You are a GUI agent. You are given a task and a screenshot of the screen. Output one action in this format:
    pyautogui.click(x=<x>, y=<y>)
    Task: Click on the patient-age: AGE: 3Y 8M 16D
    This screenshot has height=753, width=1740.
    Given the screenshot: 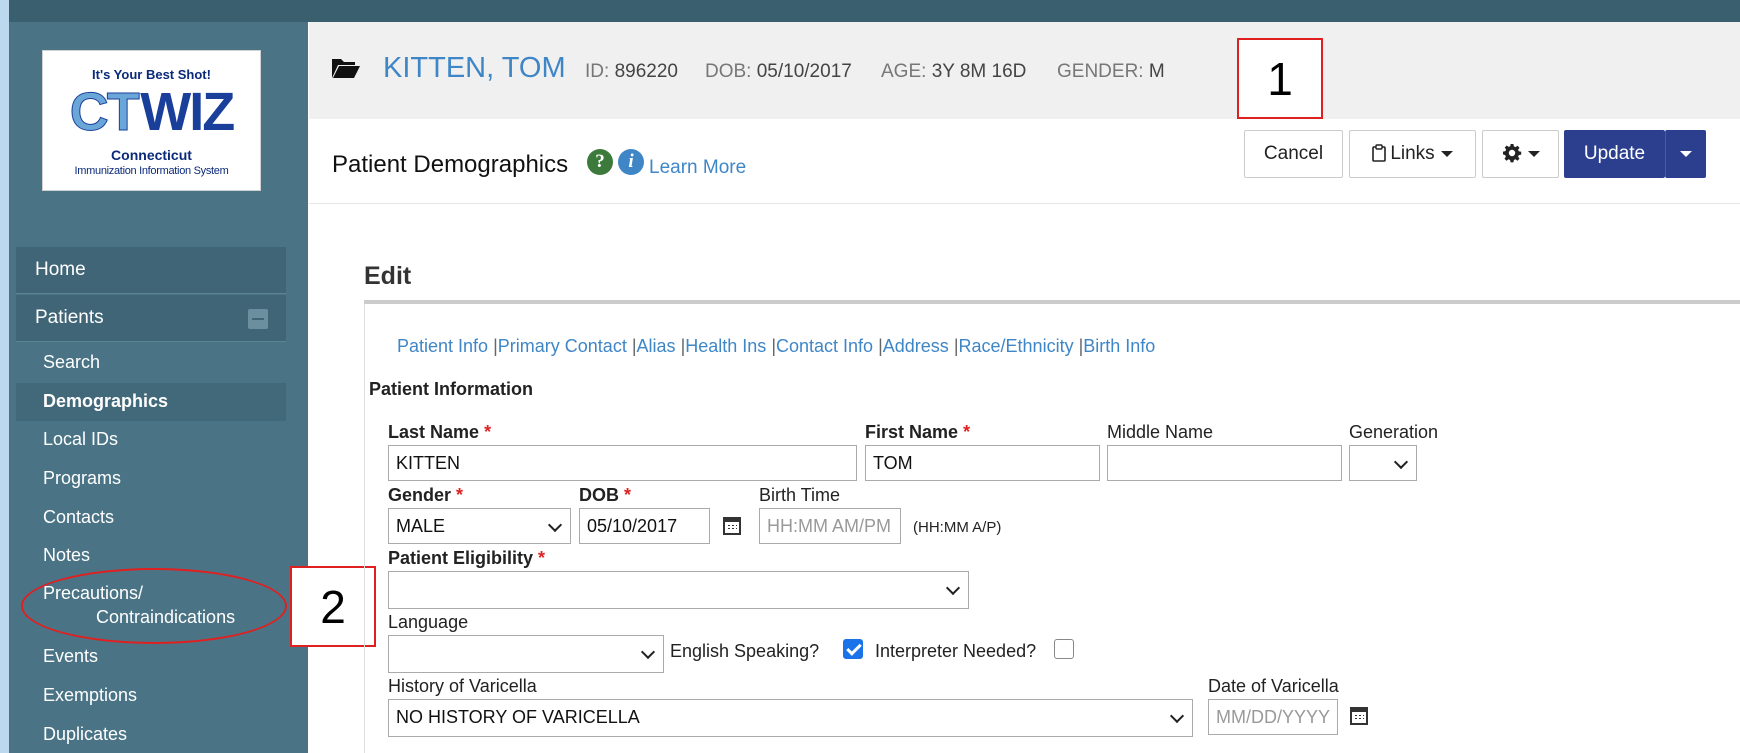 What is the action you would take?
    pyautogui.click(x=954, y=71)
    